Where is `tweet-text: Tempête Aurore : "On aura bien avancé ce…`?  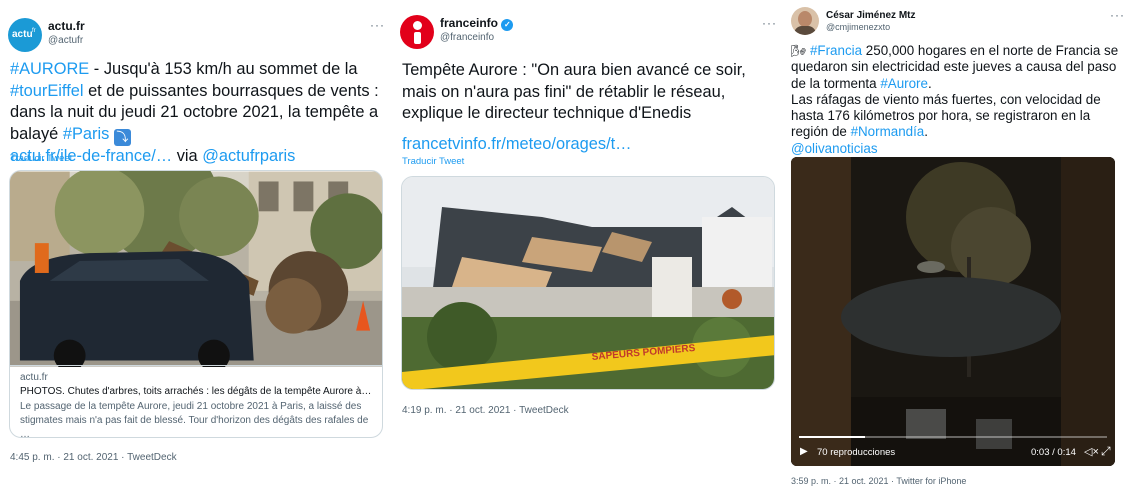 tweet-text: Tempête Aurore : "On aura bien avancé ce… is located at coordinates (582, 92).